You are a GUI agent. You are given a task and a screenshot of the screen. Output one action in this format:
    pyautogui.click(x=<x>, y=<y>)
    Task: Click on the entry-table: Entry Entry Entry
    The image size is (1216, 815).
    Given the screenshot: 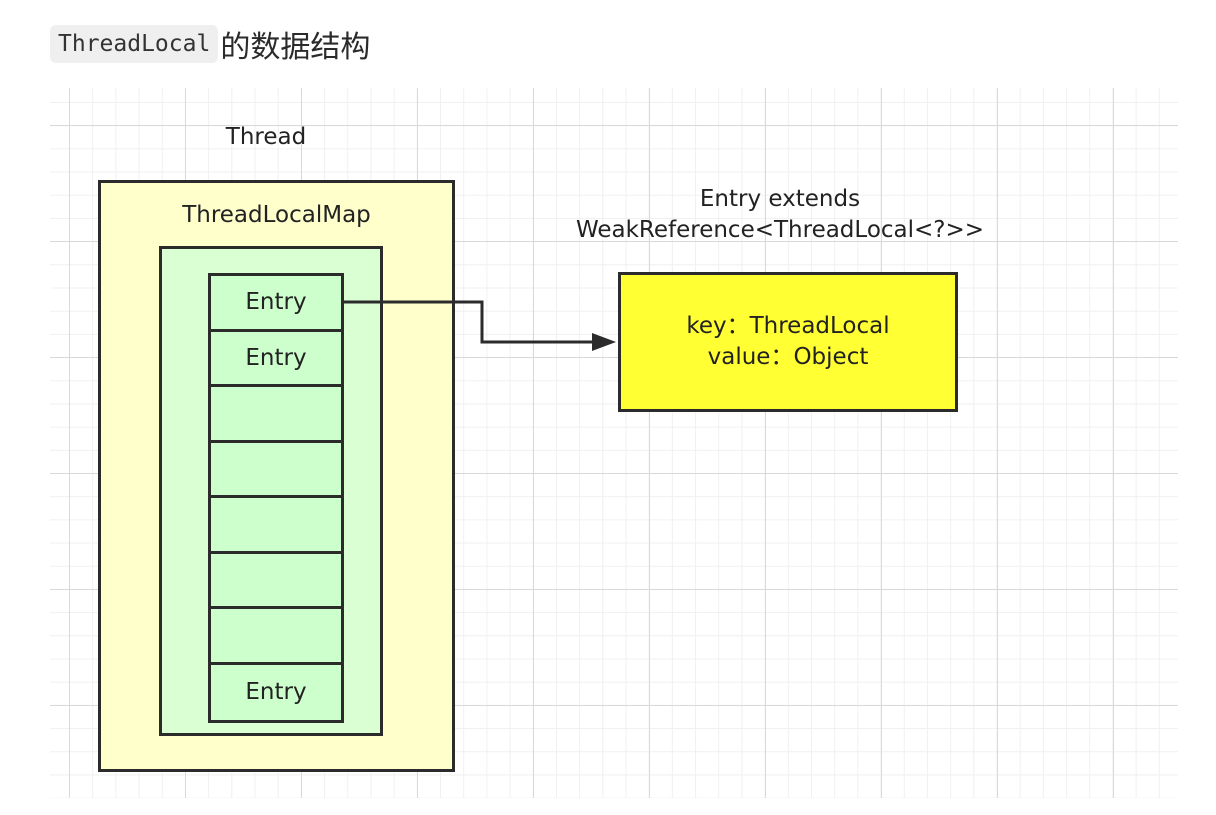 What is the action you would take?
    pyautogui.click(x=276, y=498)
    